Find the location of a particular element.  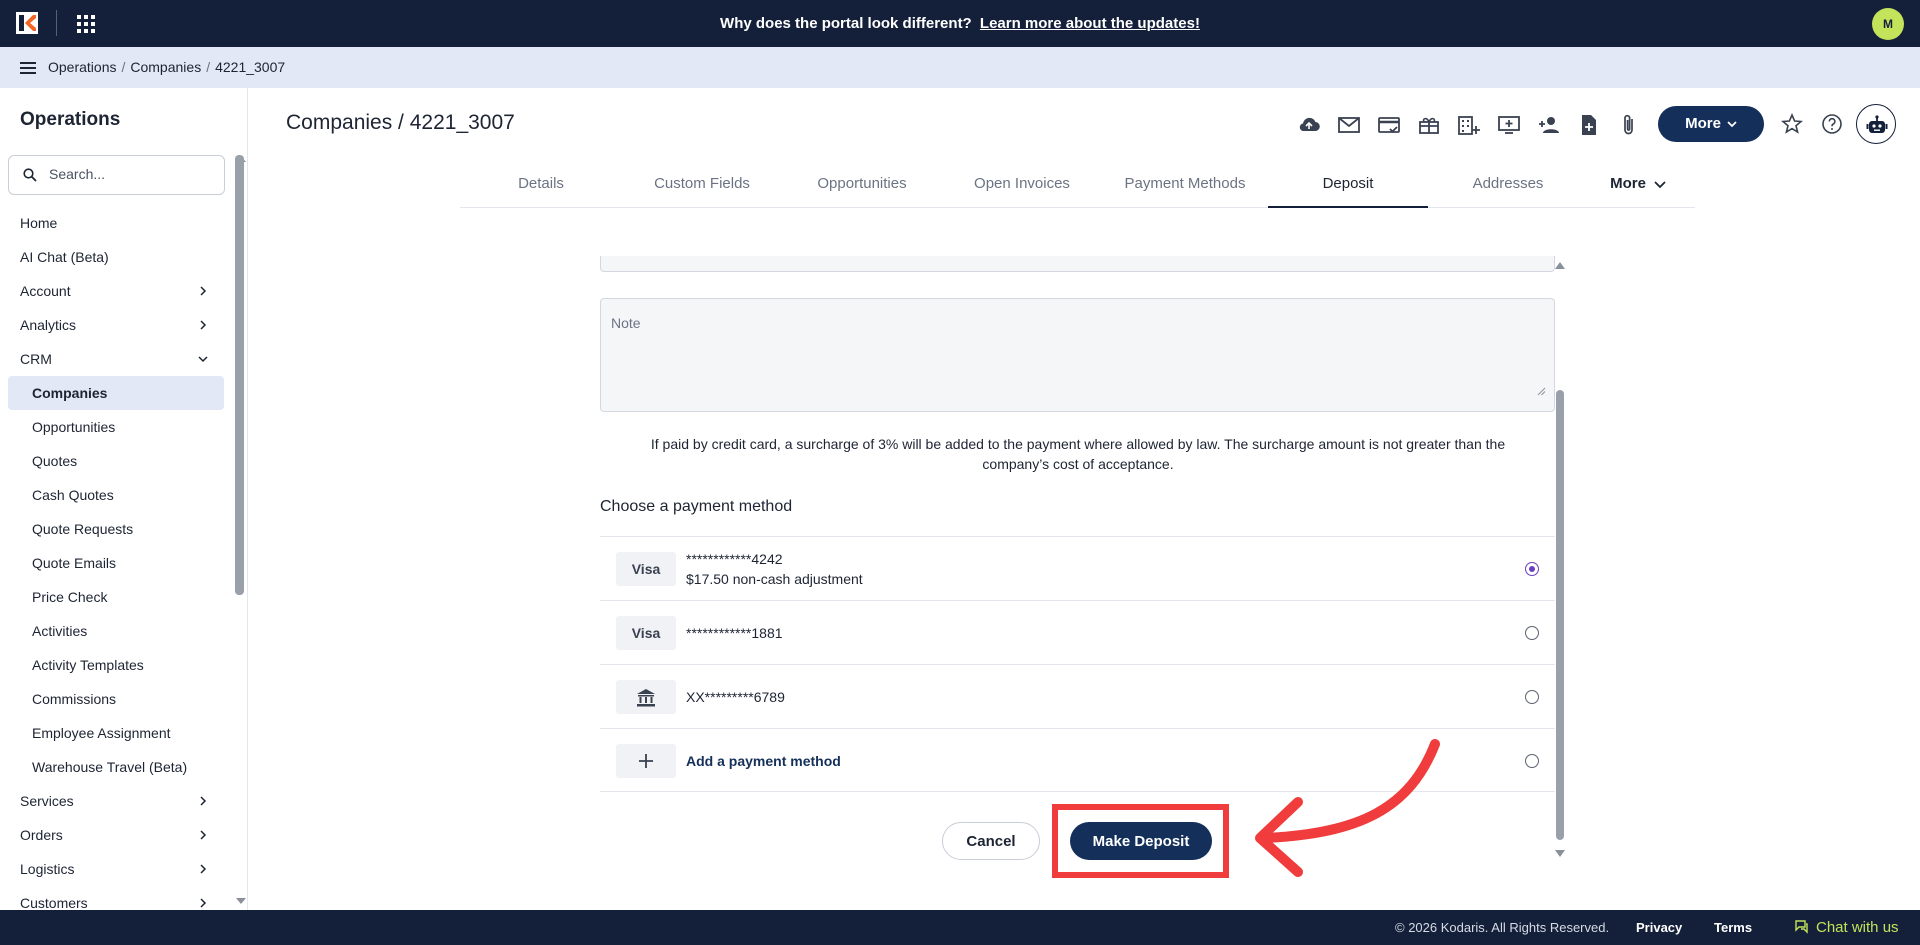

resize-grip-icon is located at coordinates (1541, 391).